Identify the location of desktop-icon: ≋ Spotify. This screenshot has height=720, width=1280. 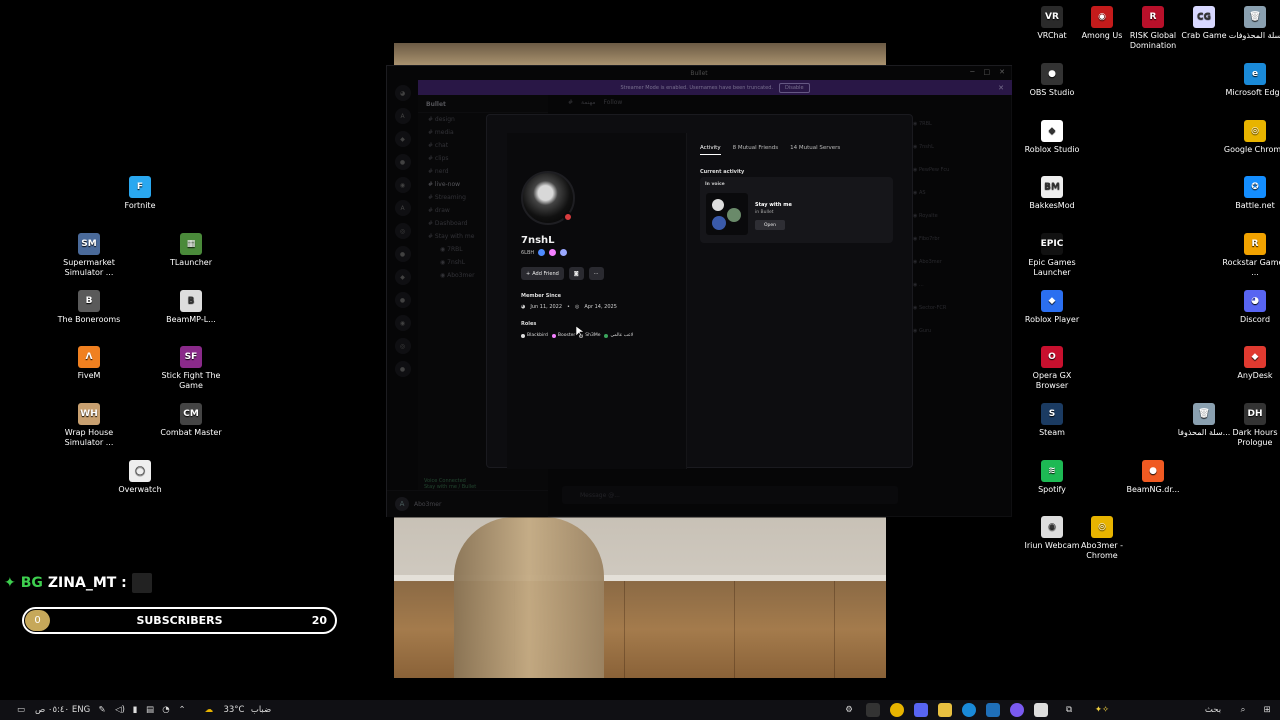
(1052, 477).